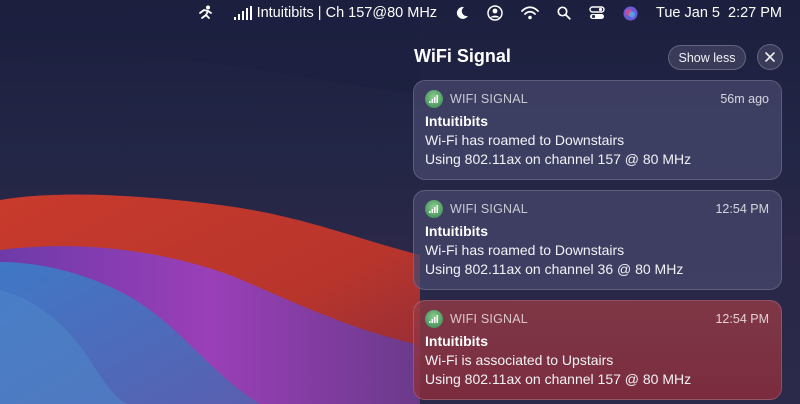 Image resolution: width=800 pixels, height=404 pixels. Describe the element at coordinates (707, 57) in the screenshot. I see `show-less-button: Show less` at that location.